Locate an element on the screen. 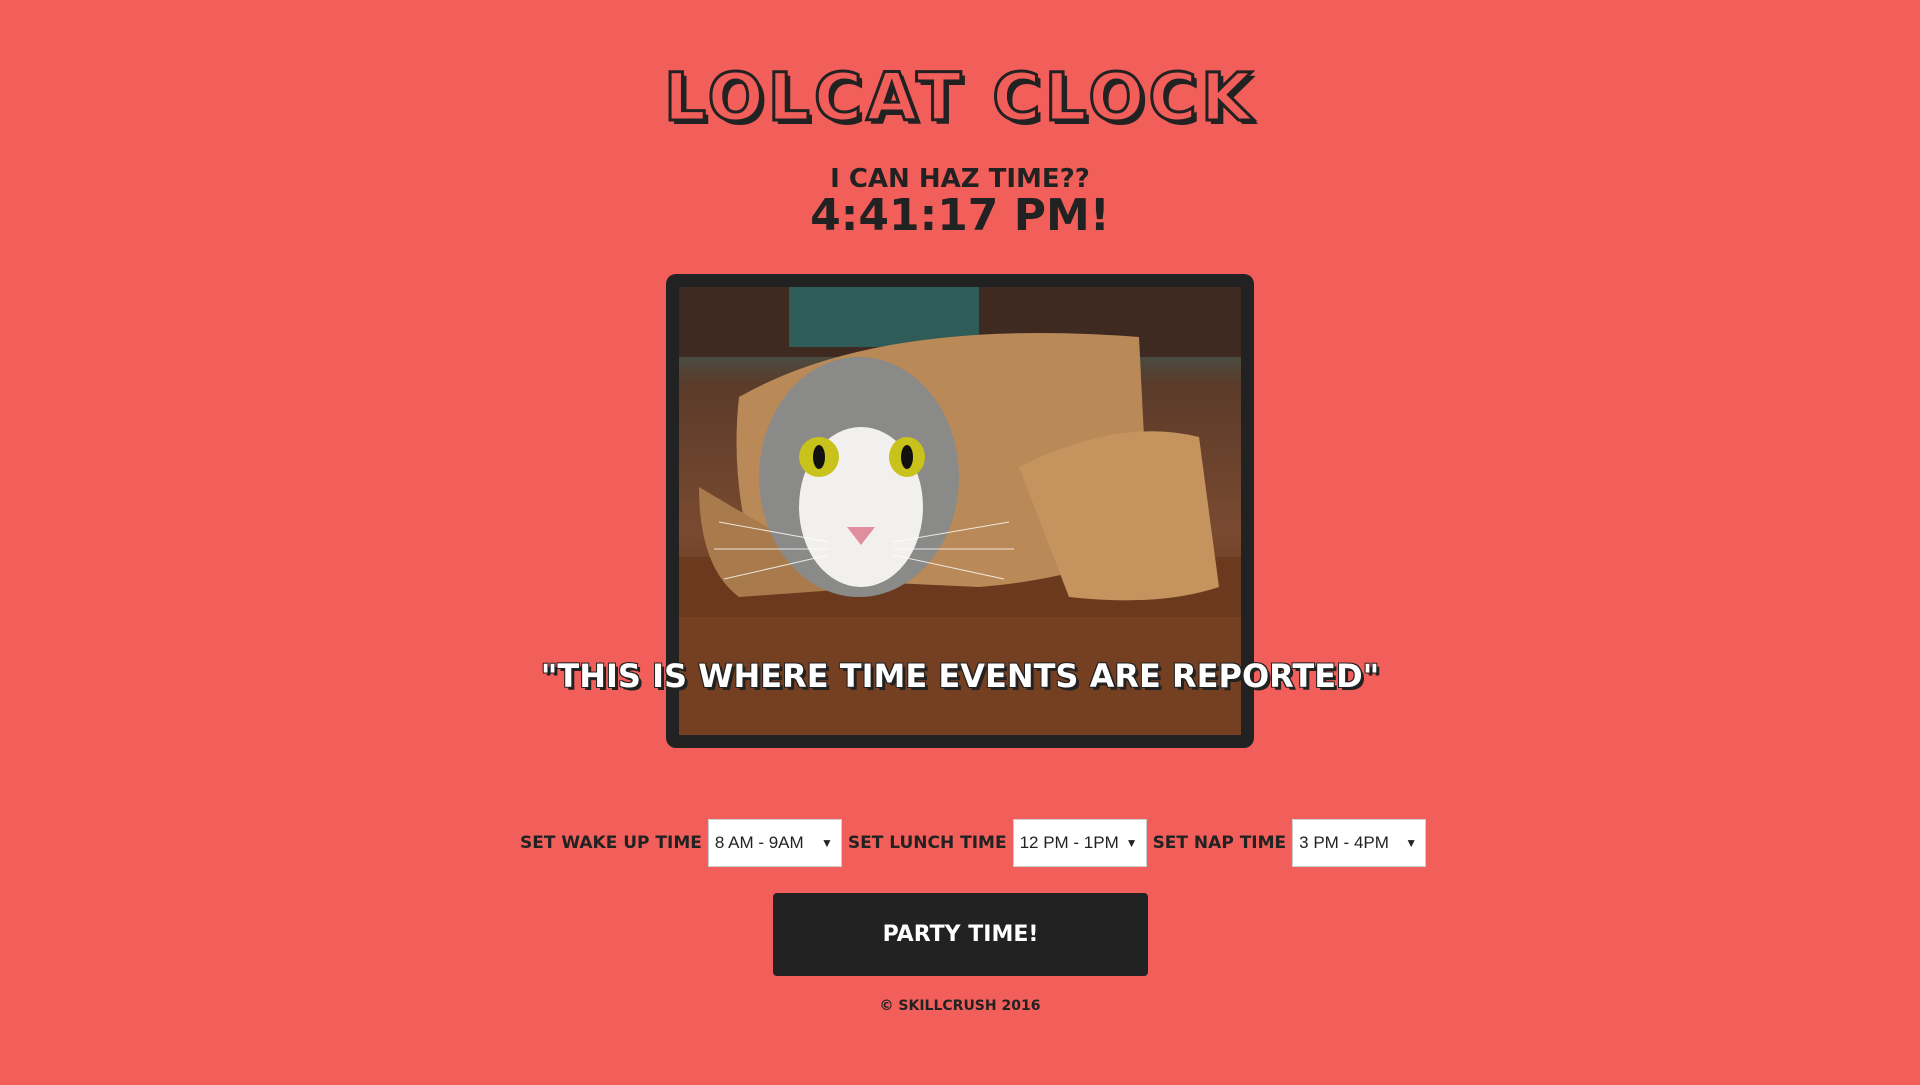  lunch-select: 12 PM - 1PM ▼ is located at coordinates (1079, 843).